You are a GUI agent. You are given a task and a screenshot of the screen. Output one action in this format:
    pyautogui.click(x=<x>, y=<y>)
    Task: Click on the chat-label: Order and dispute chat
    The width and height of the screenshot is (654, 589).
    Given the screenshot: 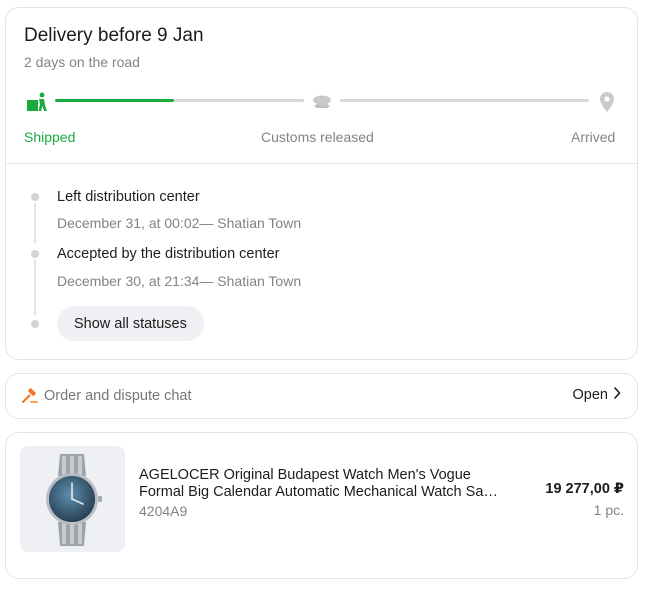 What is the action you would take?
    pyautogui.click(x=118, y=396)
    